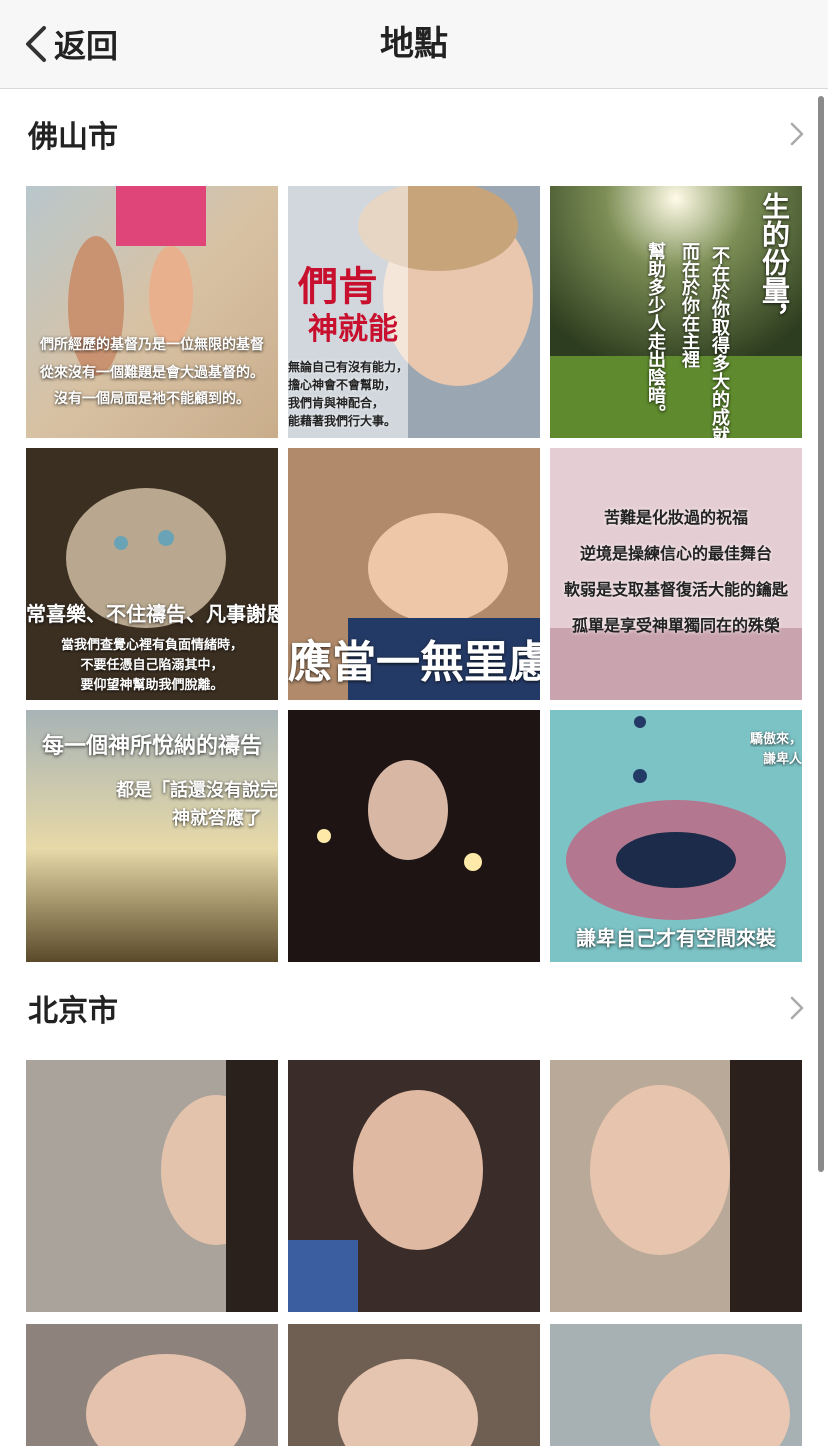 Image resolution: width=828 pixels, height=1446 pixels. Describe the element at coordinates (675, 589) in the screenshot. I see `photo-caption: 軟弱是支取基督復活大能的鑰匙` at that location.